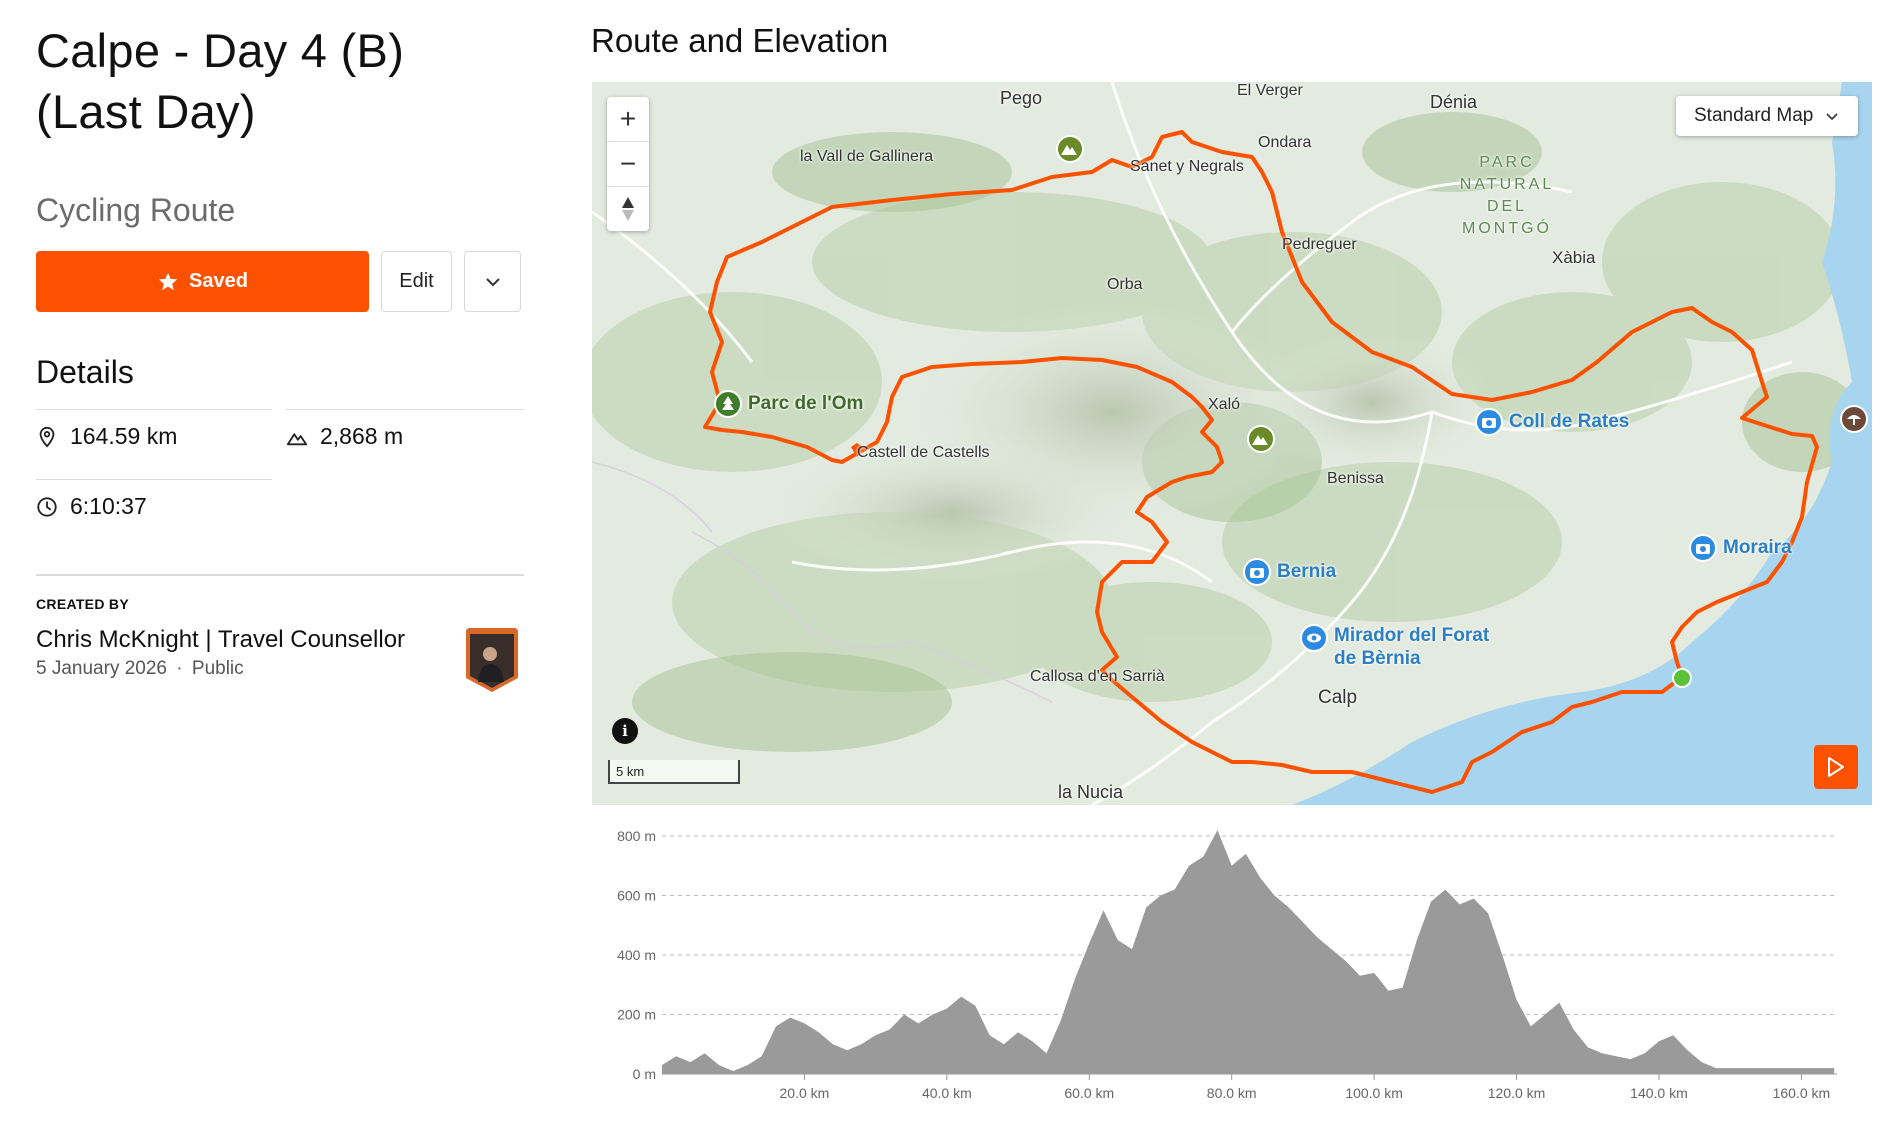  Describe the element at coordinates (740, 40) in the screenshot. I see `section-title: Route and Elevation` at that location.